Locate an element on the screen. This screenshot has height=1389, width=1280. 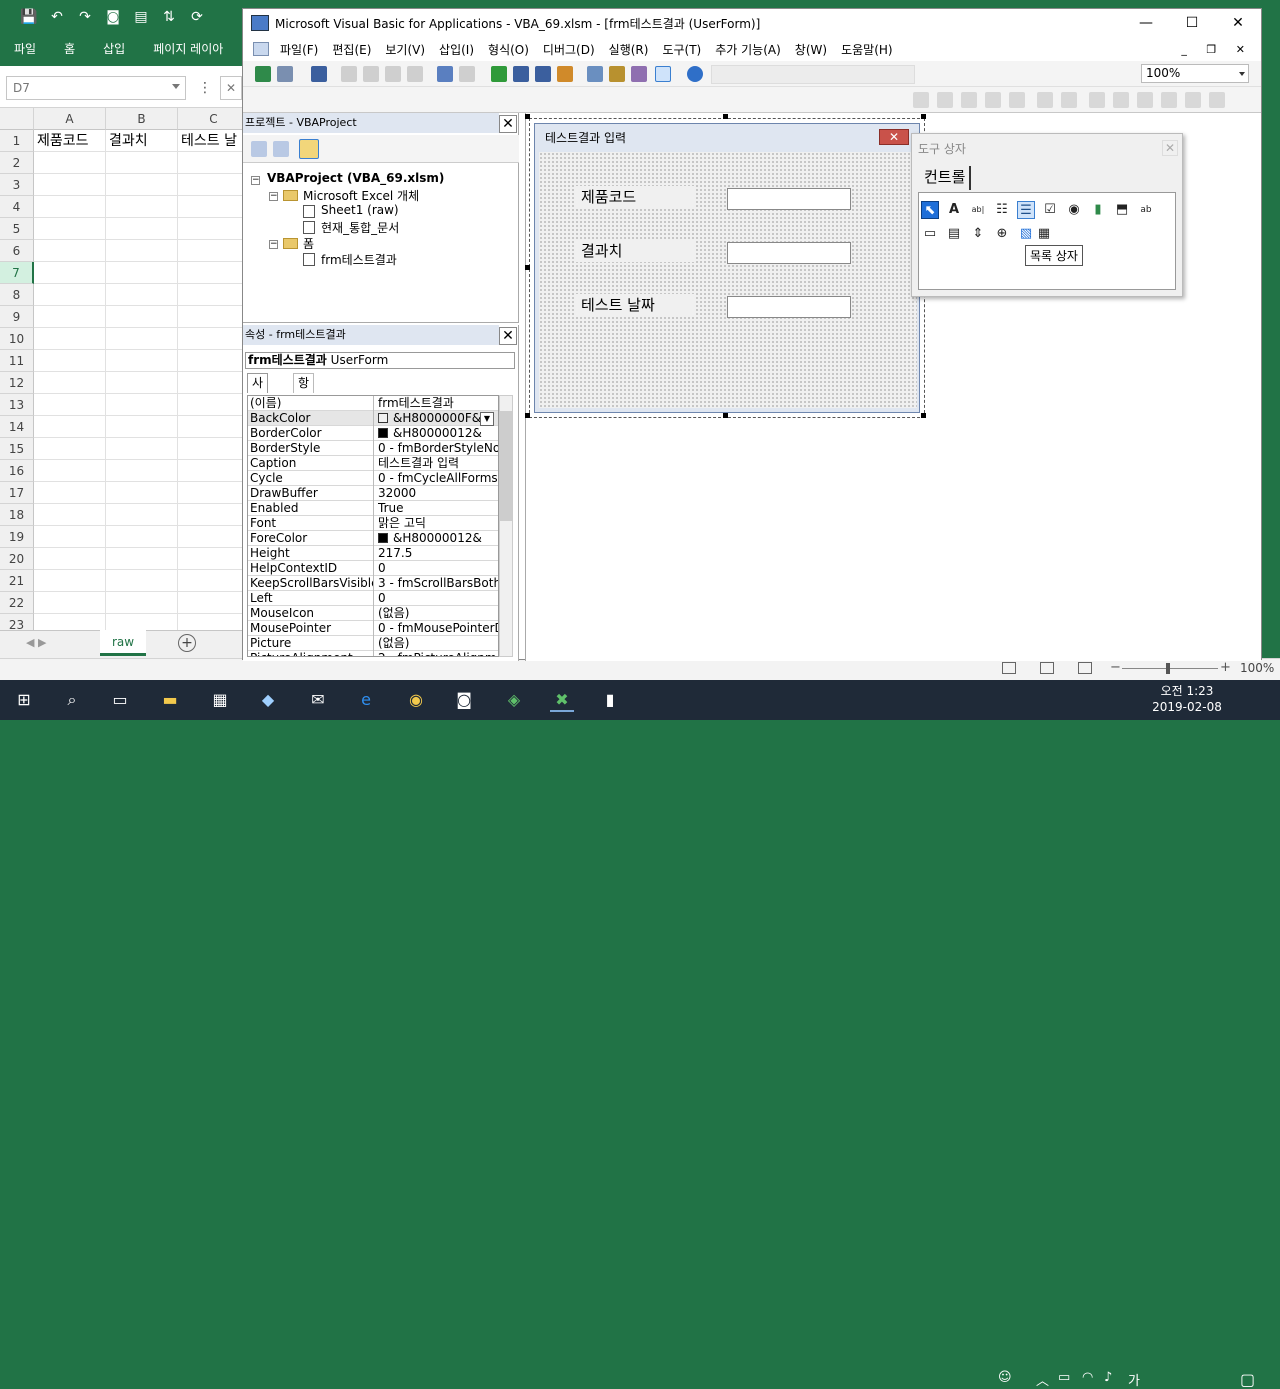
bring-front-icon is located at coordinates (921, 100).